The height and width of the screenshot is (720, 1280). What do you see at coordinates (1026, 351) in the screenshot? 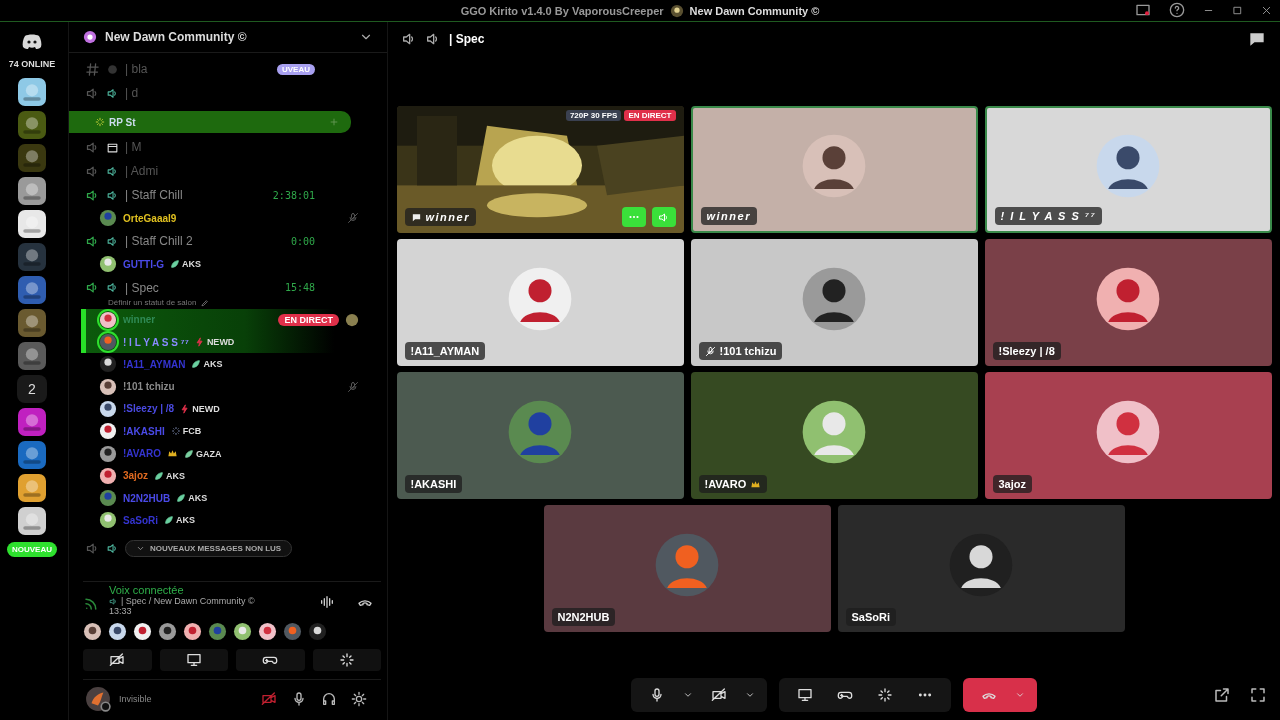
I see `participant-name: !Sleezy | /8` at bounding box center [1026, 351].